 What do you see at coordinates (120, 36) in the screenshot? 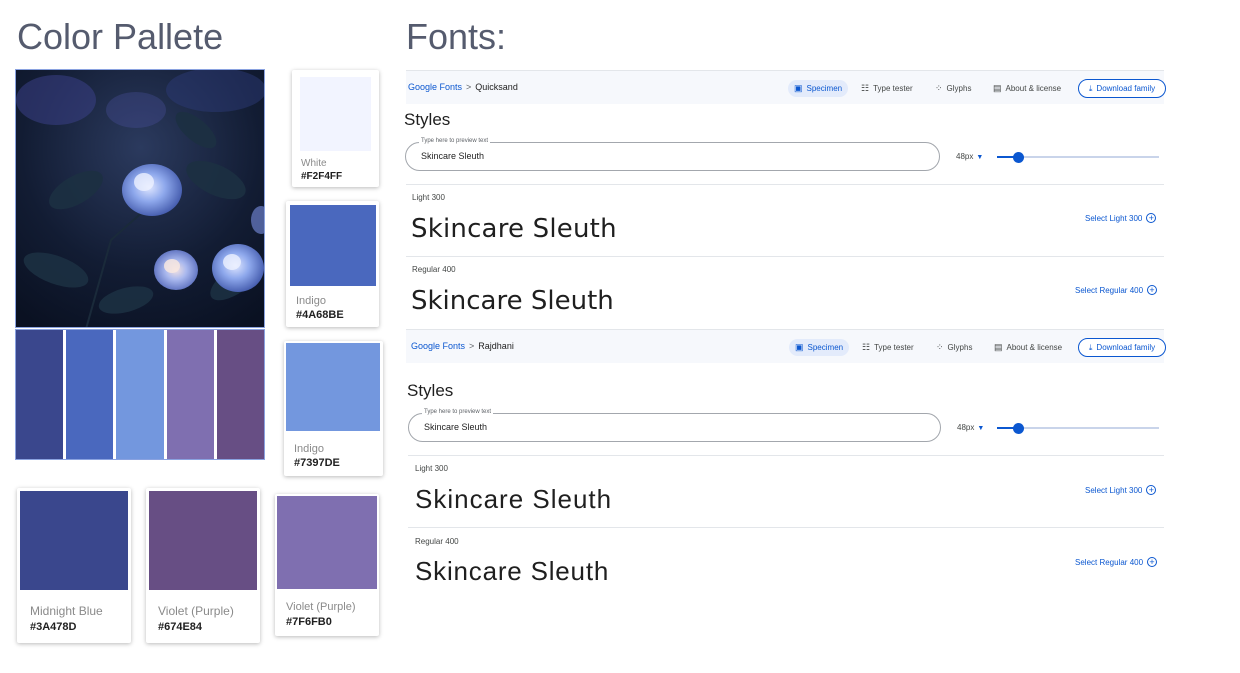
I see `palette-heading: Color Pallete` at bounding box center [120, 36].